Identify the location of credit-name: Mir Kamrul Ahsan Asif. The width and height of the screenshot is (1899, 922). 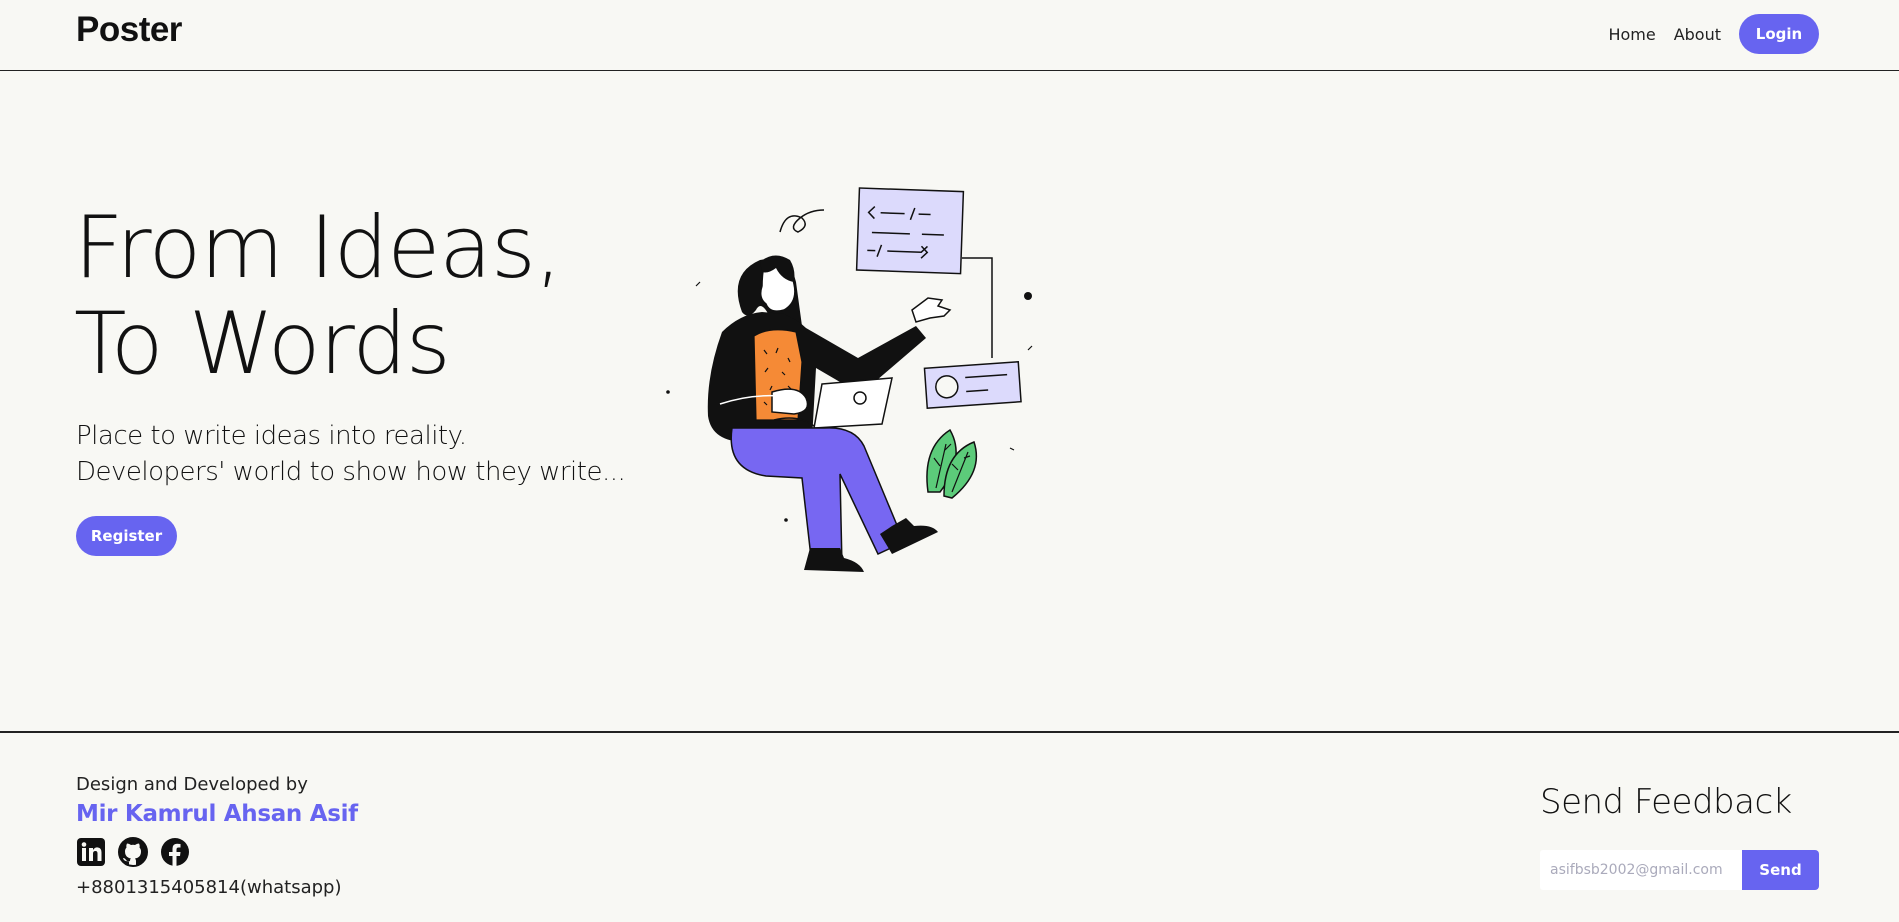
(217, 814).